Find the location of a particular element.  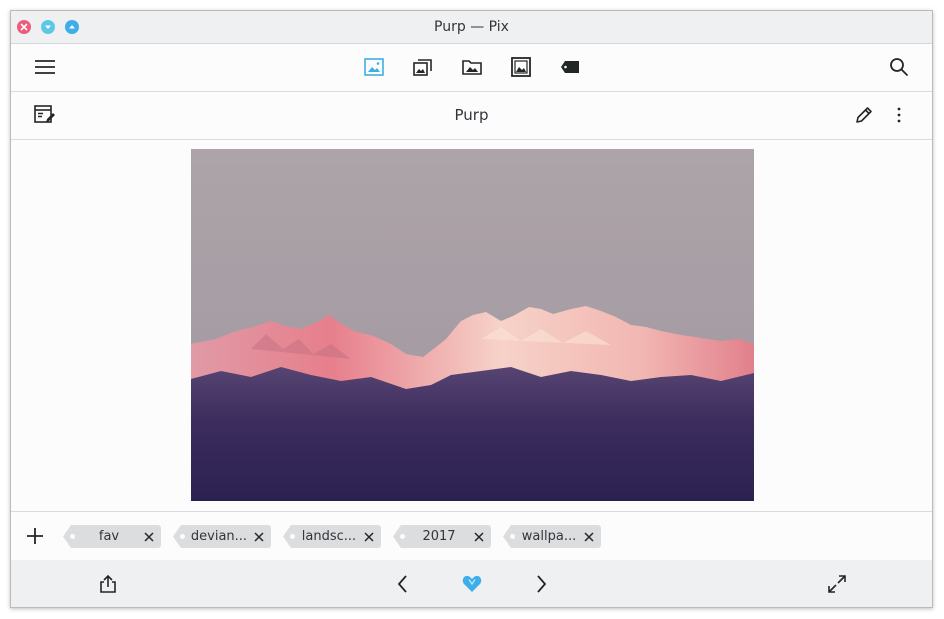

main-toolbar is located at coordinates (471, 68).